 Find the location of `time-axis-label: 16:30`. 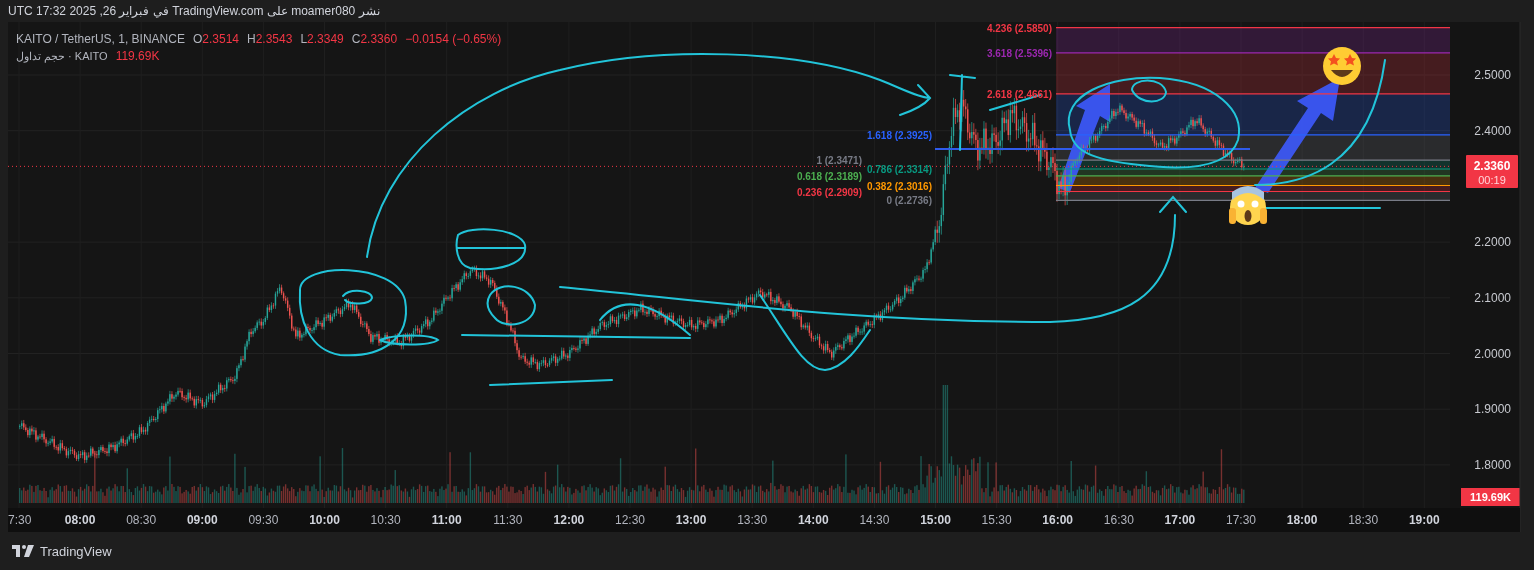

time-axis-label: 16:30 is located at coordinates (1118, 520).